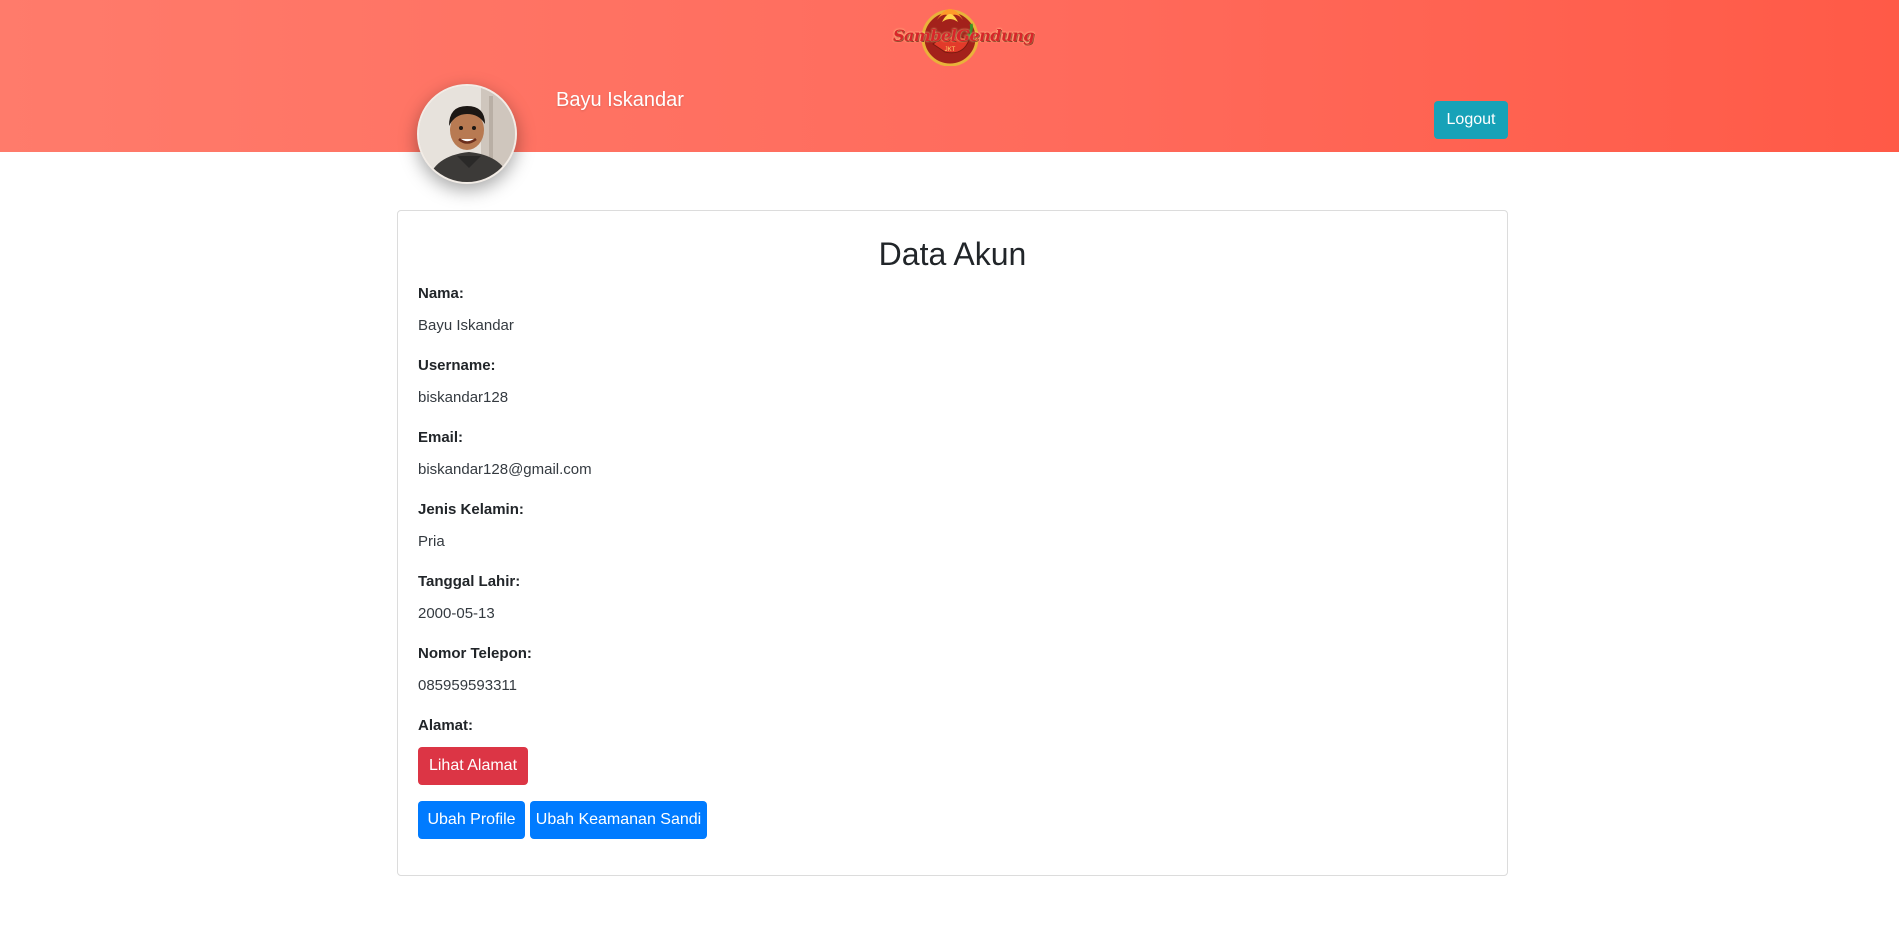 The image size is (1899, 937). Describe the element at coordinates (620, 100) in the screenshot. I see `header-user-name: Bayu Iskandar` at that location.